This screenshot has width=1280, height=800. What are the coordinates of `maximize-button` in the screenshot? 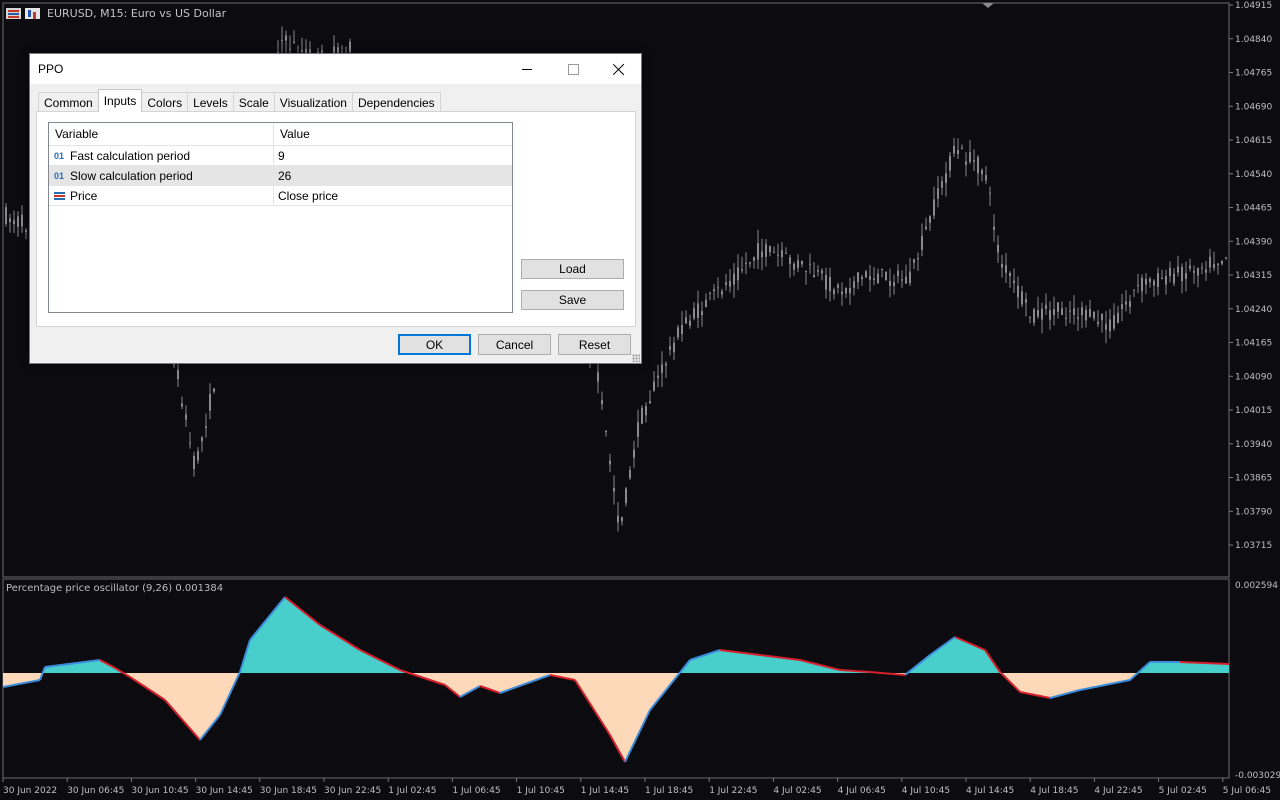 It's located at (573, 69).